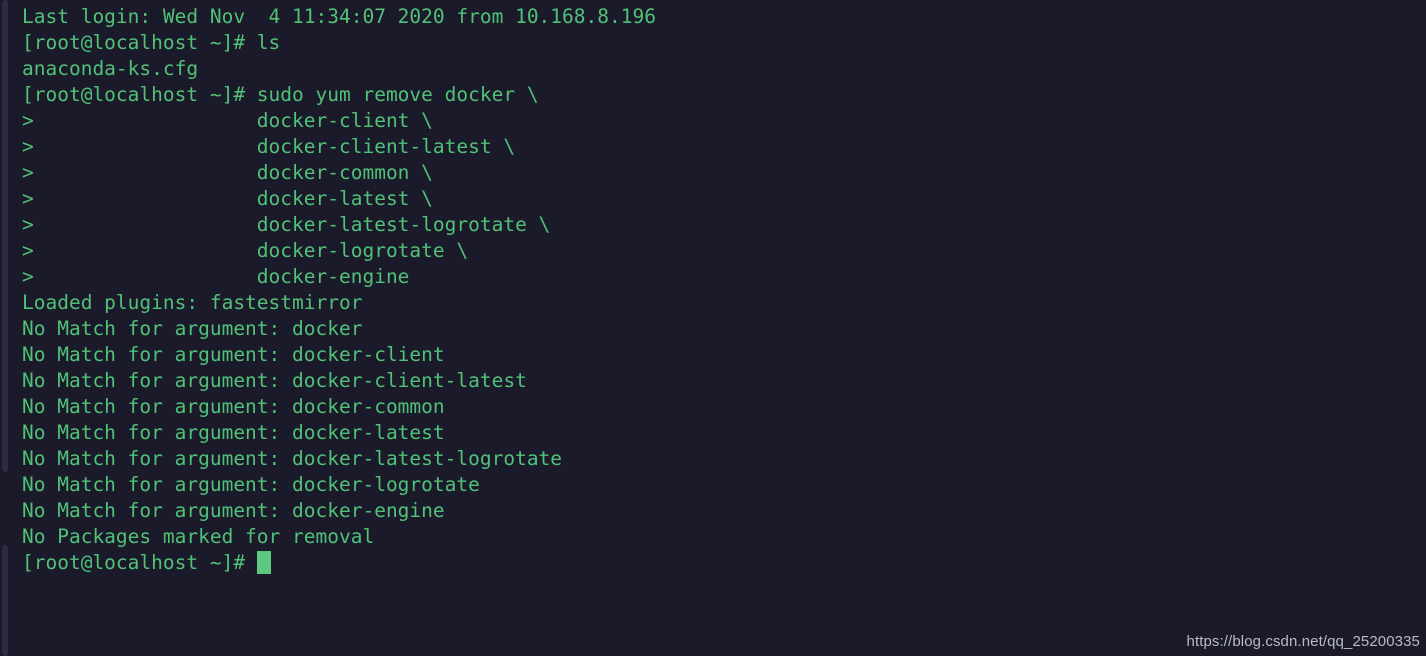 The height and width of the screenshot is (656, 1426). What do you see at coordinates (192, 302) in the screenshot?
I see `terminal-line: Loaded plugins: fastestmirror` at bounding box center [192, 302].